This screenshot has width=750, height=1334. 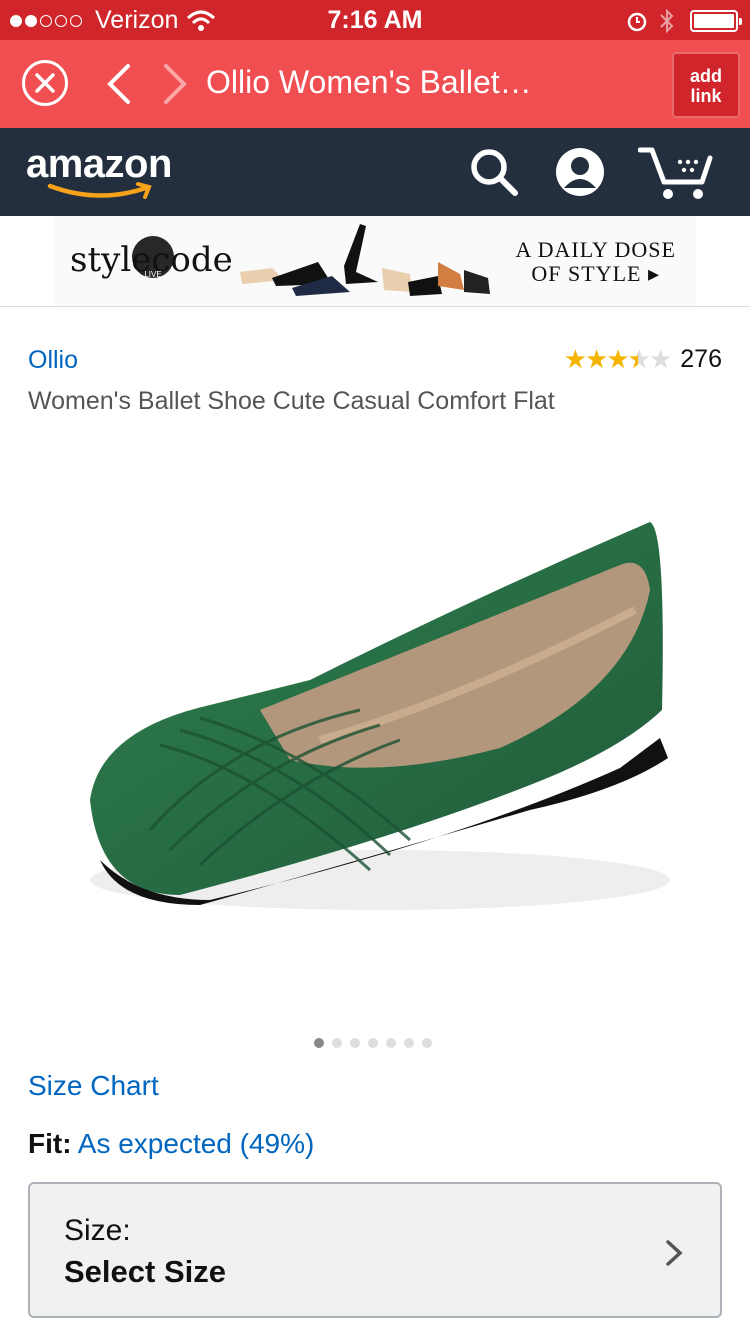 I want to click on image-pager, so click(x=377, y=1043).